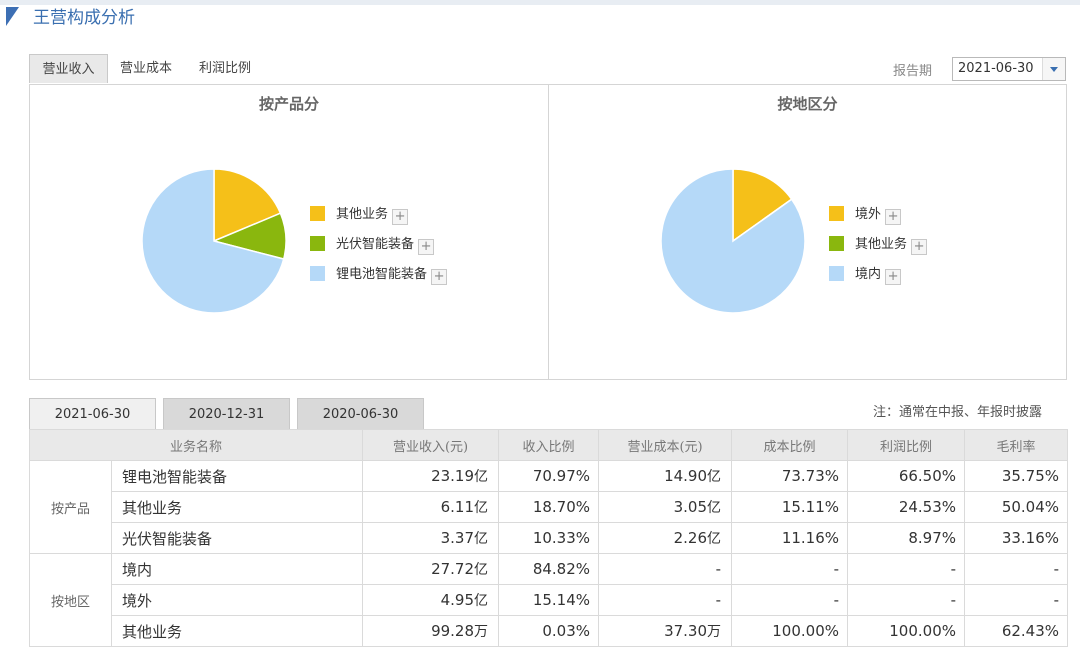 The image size is (1080, 647). What do you see at coordinates (790, 476) in the screenshot?
I see `cost-ratio: 73.73%` at bounding box center [790, 476].